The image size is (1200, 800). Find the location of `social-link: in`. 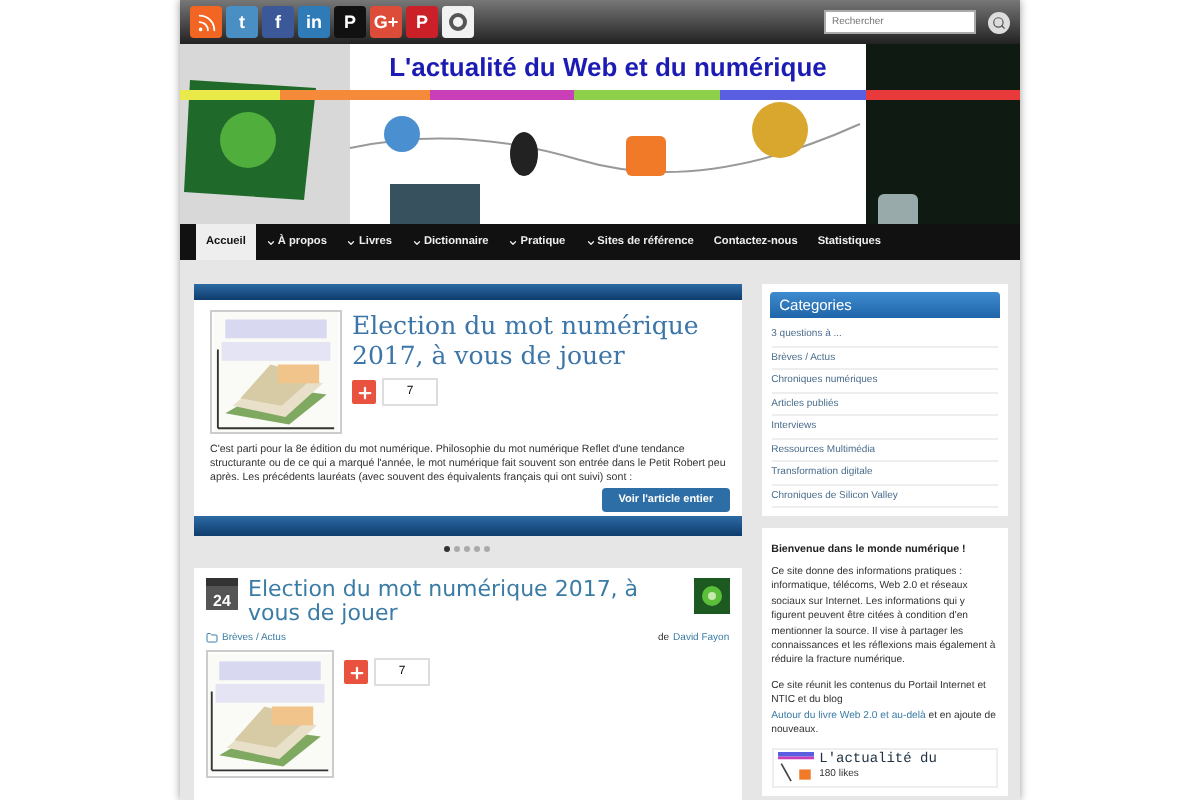

social-link: in is located at coordinates (314, 22).